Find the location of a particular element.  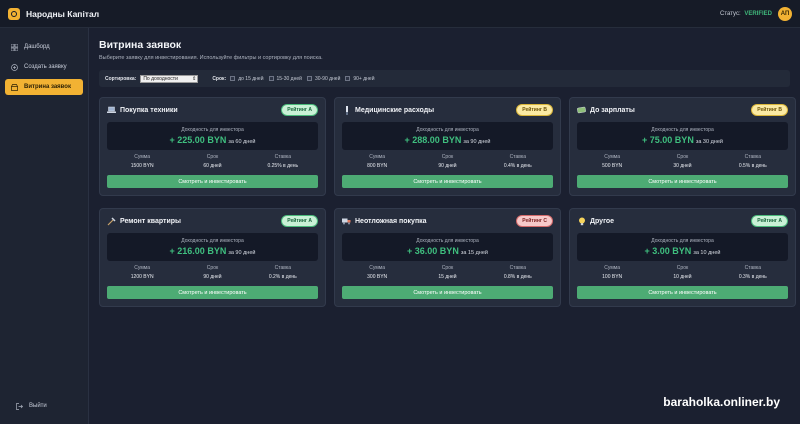

verification-status: Статус: VERIFIED is located at coordinates (746, 14).